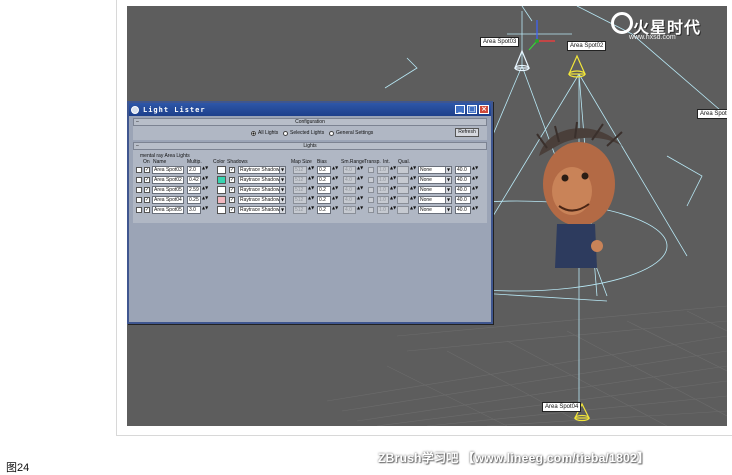 The height and width of the screenshot is (475, 732). I want to click on multiplier-field: 2.0, so click(194, 170).